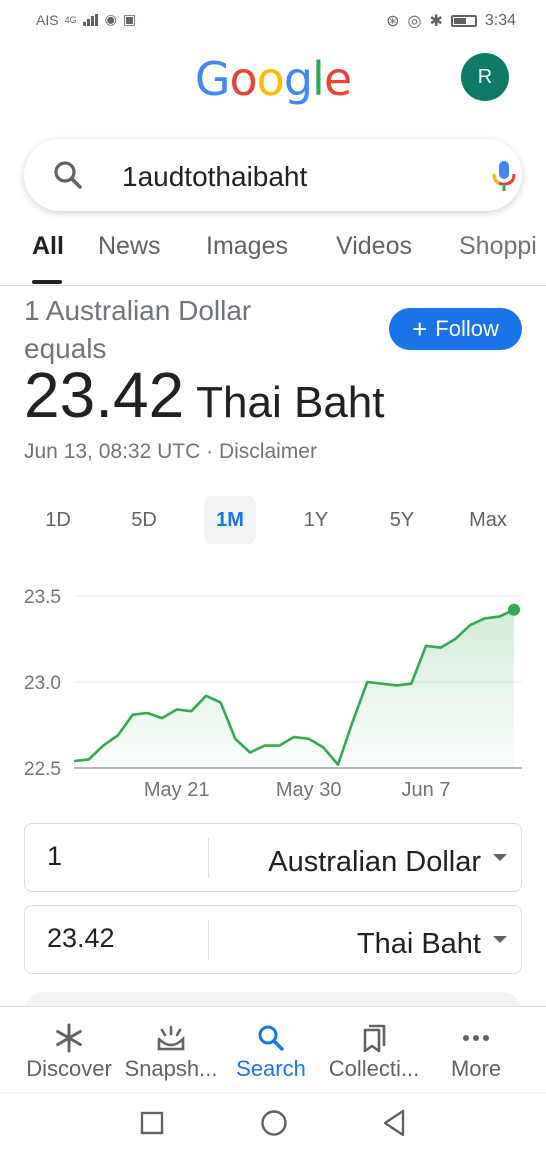 The width and height of the screenshot is (546, 1152). I want to click on conversion-result: 23.42 Thai Baht, so click(204, 395).